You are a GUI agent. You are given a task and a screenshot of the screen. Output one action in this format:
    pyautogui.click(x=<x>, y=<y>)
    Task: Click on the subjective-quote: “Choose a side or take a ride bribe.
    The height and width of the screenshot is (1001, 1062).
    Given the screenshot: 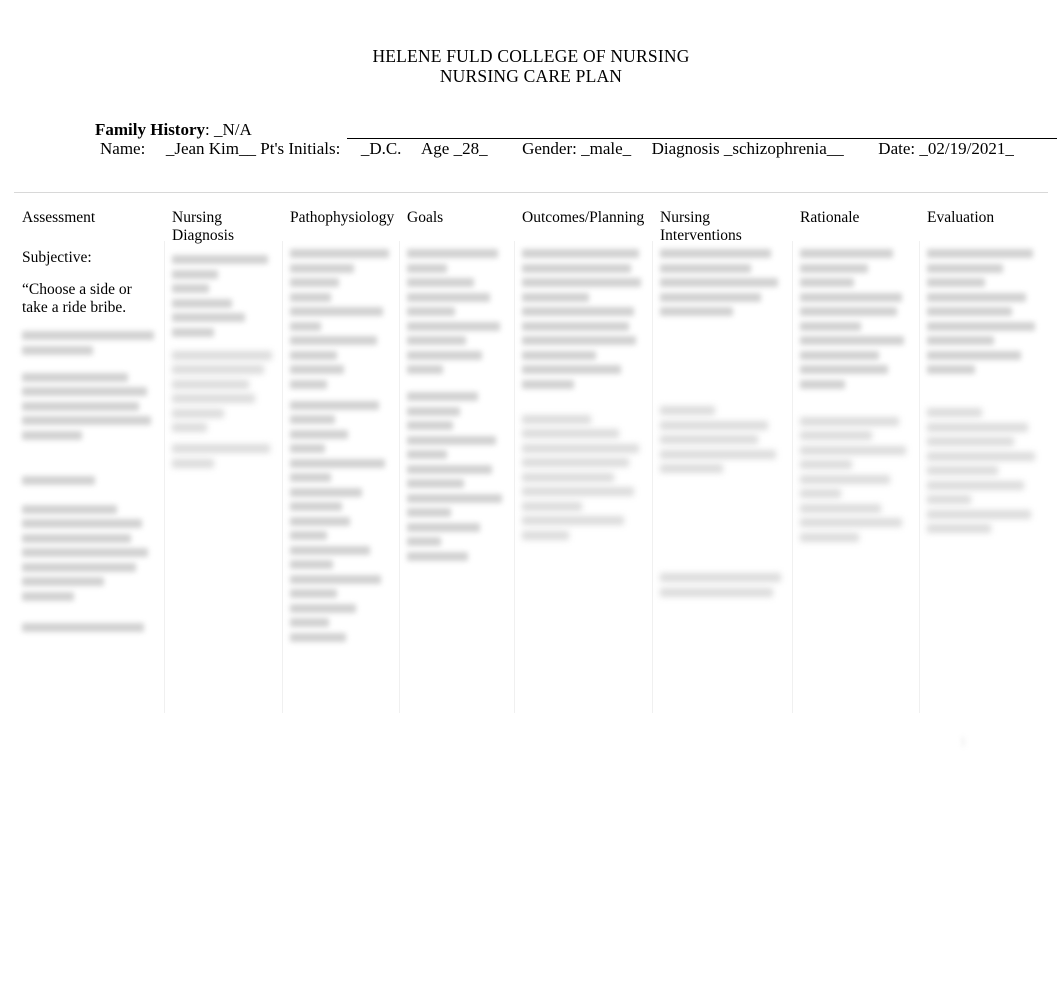 What is the action you would take?
    pyautogui.click(x=77, y=298)
    